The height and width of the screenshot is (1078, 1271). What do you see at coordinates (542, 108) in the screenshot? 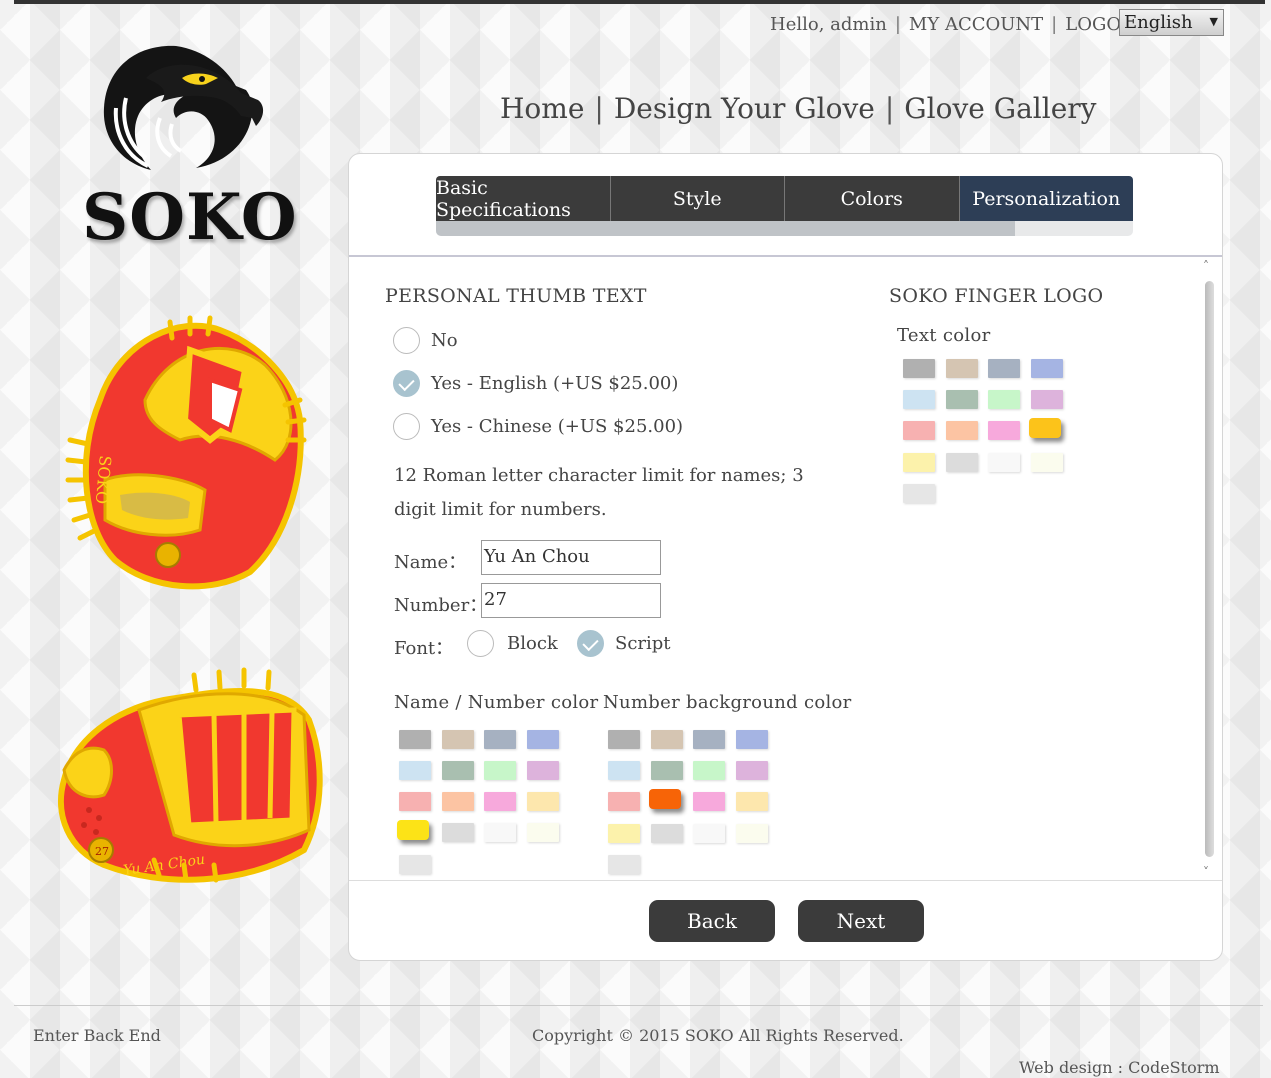
I see `nav-home: Home` at bounding box center [542, 108].